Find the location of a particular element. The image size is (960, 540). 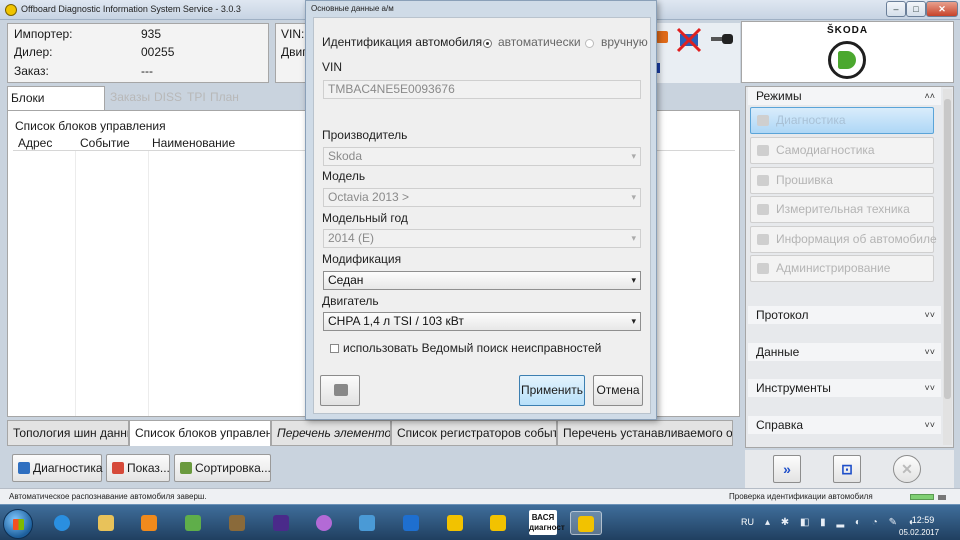

network-icon is located at coordinates (193, 523).